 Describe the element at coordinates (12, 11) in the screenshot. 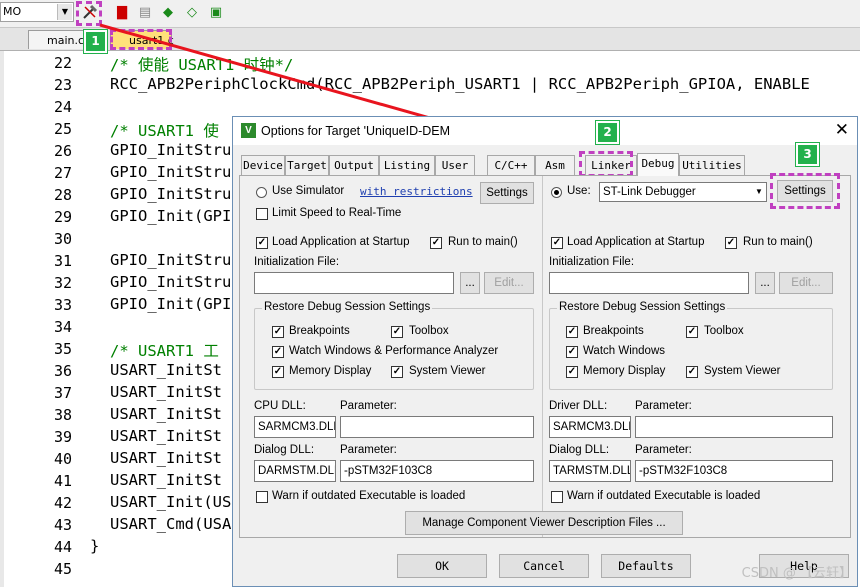

I see `target-select-value: MO` at that location.